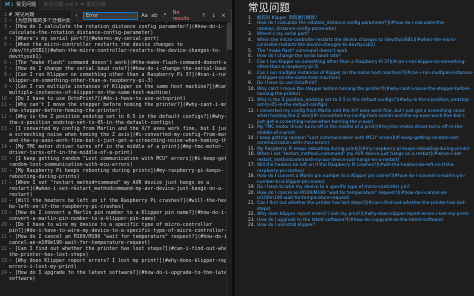  Describe the element at coordinates (250, 24) in the screenshot. I see `list-number: 2.` at that location.